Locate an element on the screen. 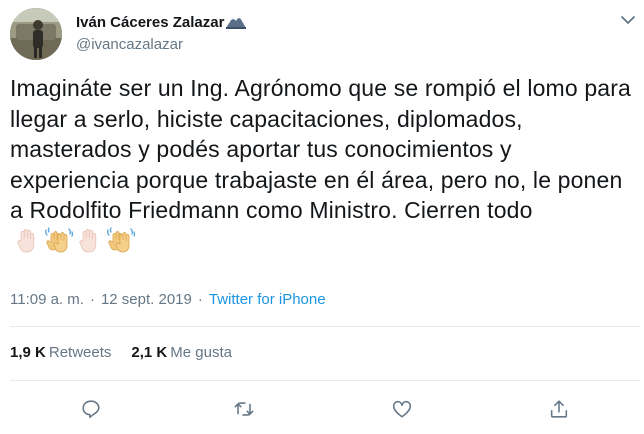 This screenshot has height=434, width=644. likes-count: 2,1 K is located at coordinates (149, 352).